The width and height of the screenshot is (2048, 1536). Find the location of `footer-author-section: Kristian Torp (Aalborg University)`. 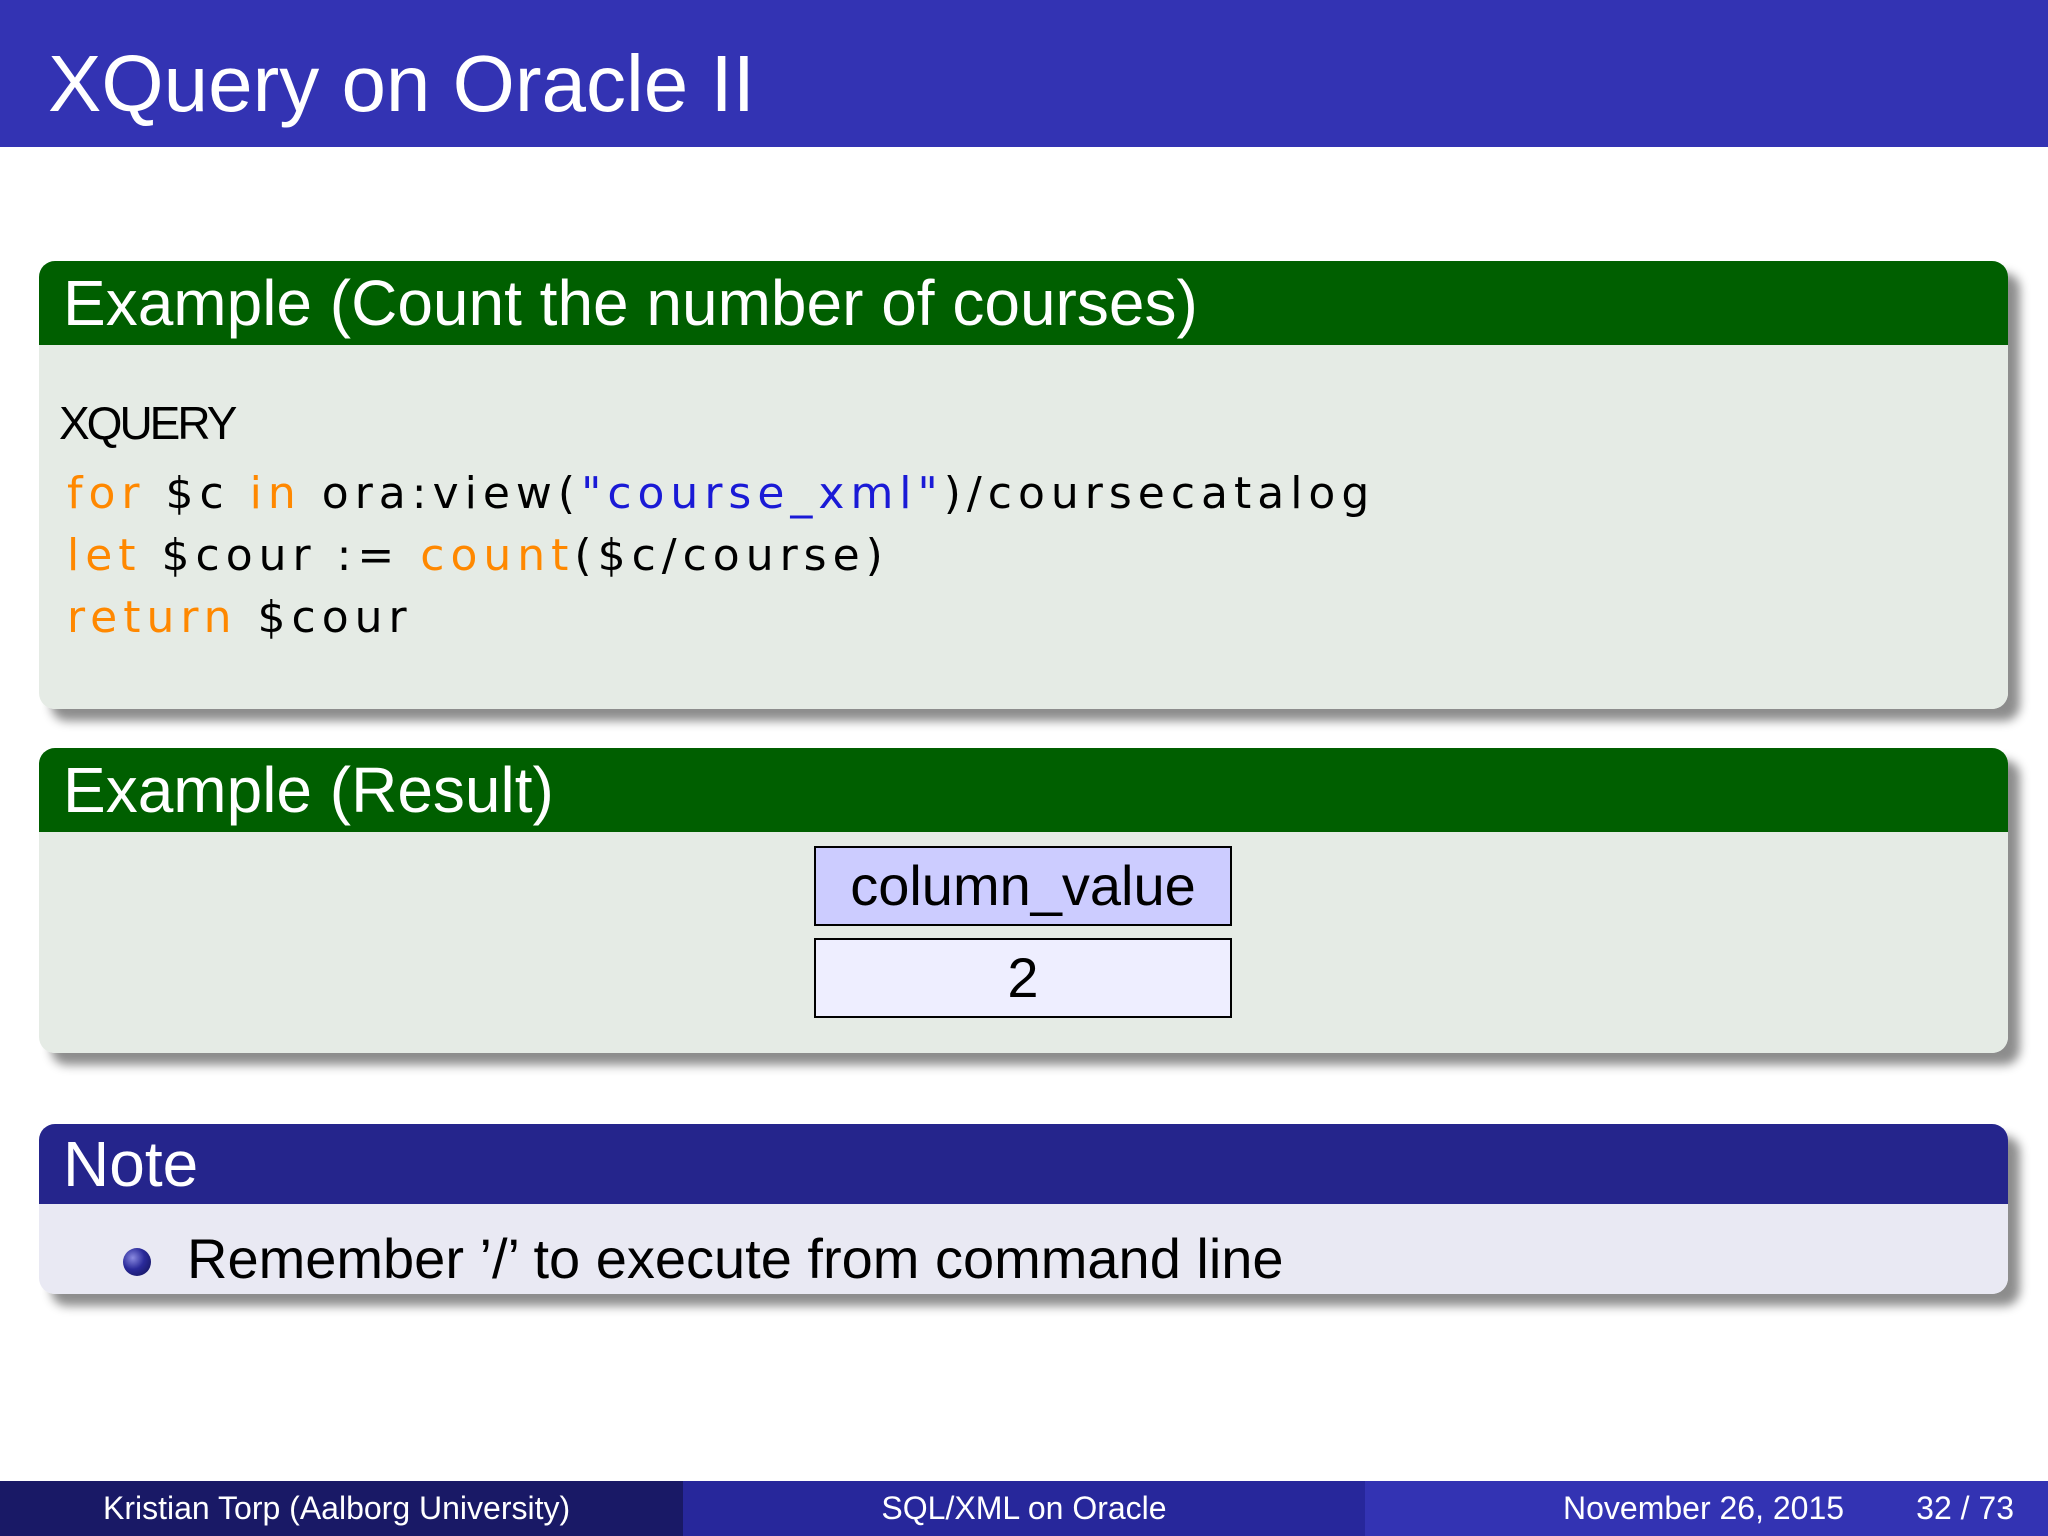

footer-author-section: Kristian Torp (Aalborg University) is located at coordinates (341, 1508).